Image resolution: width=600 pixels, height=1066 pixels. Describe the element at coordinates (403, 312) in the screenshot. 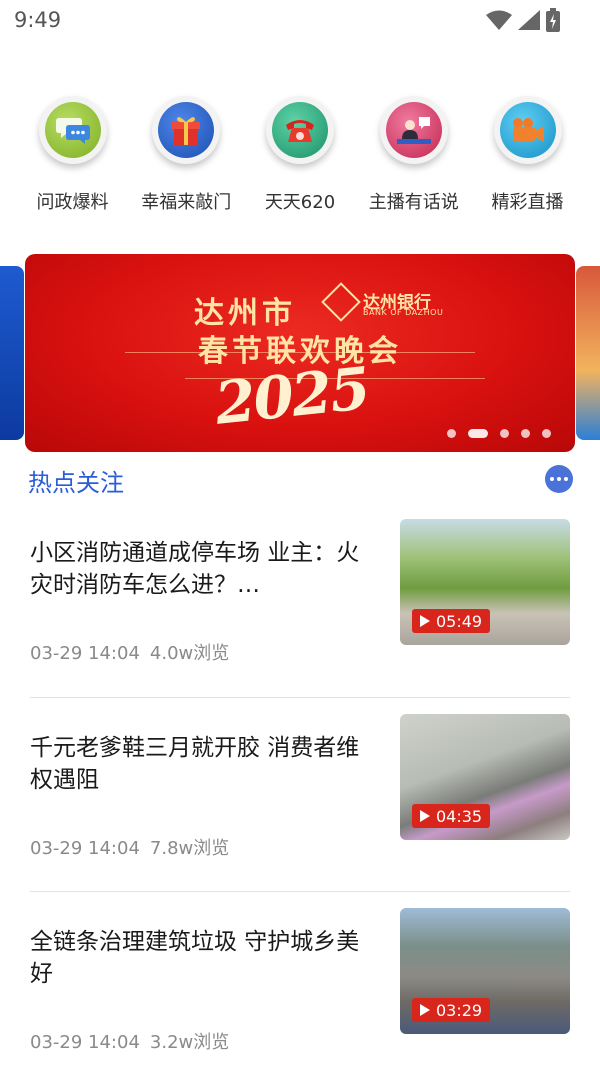

I see `bank-name-en: BANK OF DAZHOU` at that location.